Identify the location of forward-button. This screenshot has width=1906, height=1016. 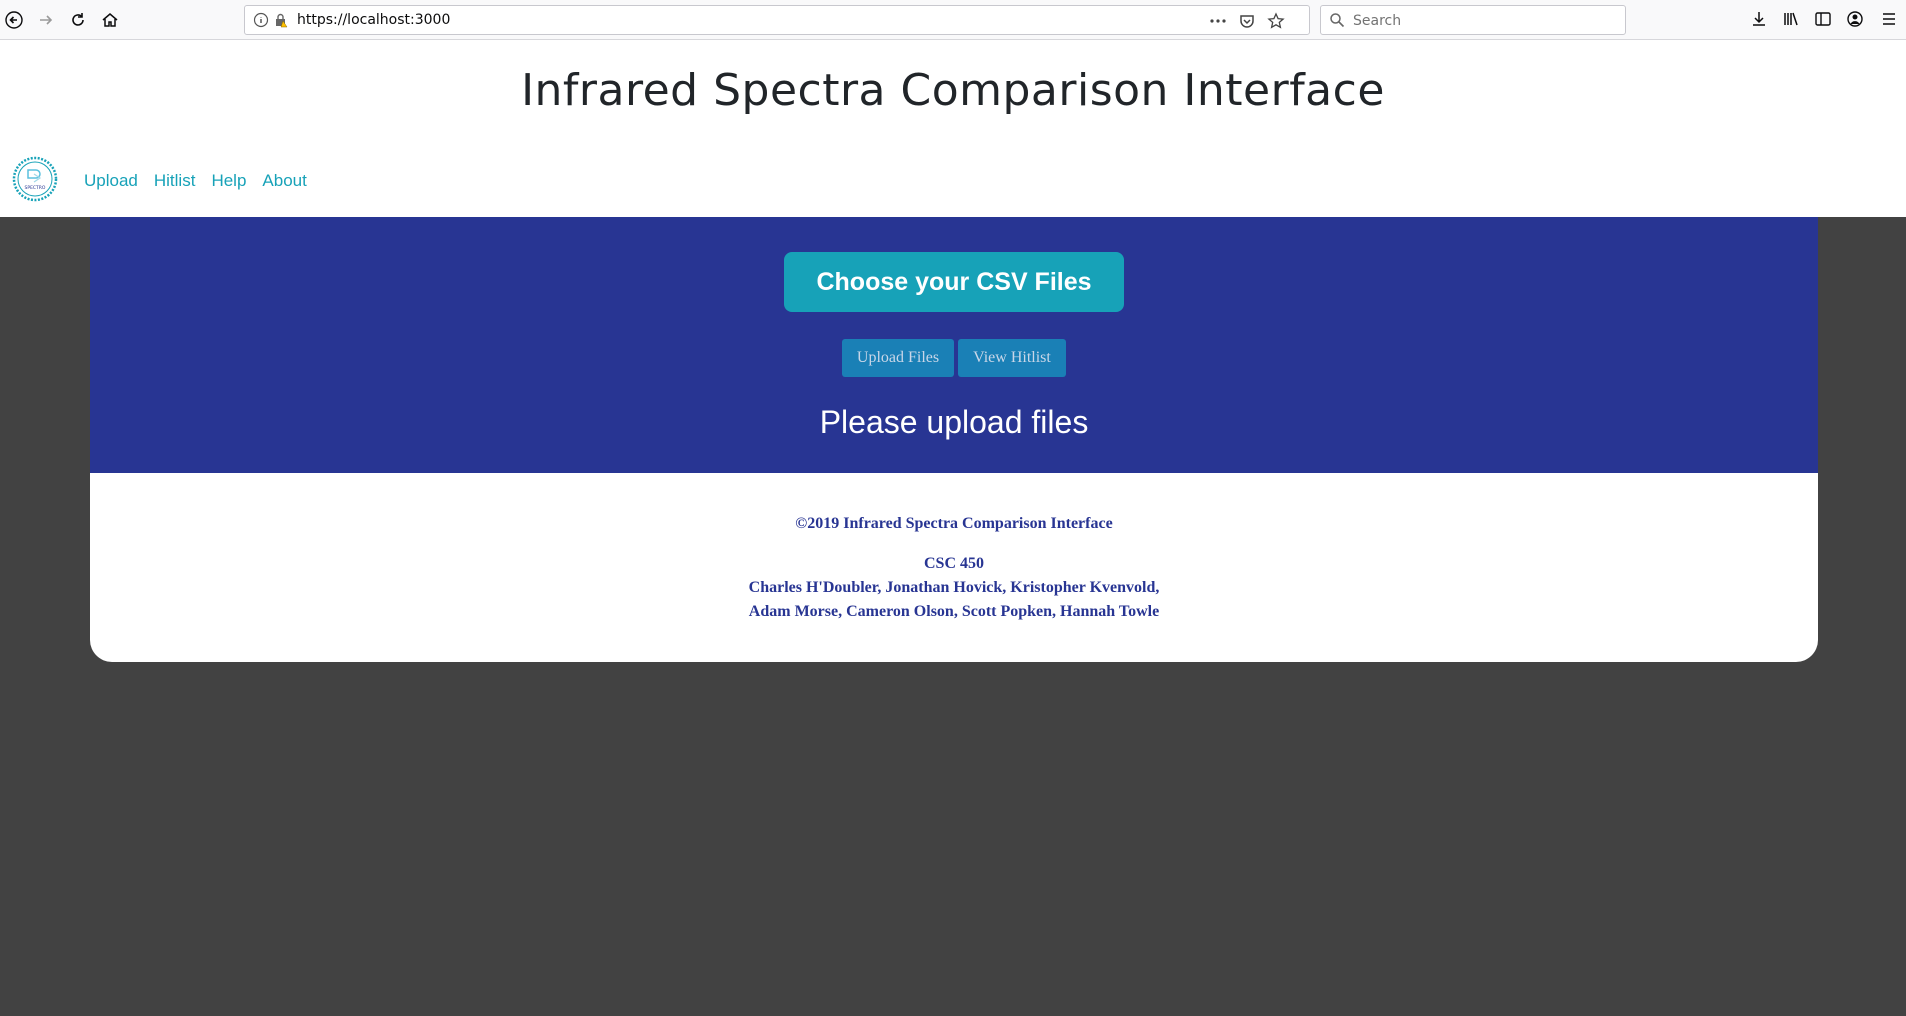
(46, 20).